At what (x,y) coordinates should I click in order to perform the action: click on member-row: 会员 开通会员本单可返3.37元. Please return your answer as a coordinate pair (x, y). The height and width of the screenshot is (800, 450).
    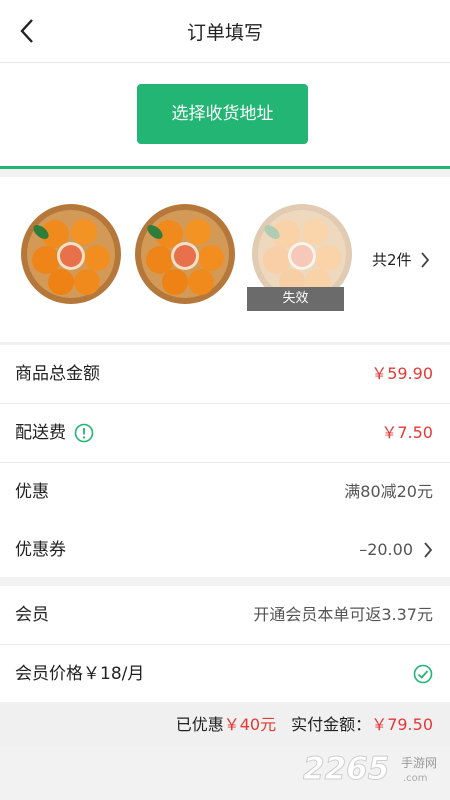
    Looking at the image, I should click on (225, 615).